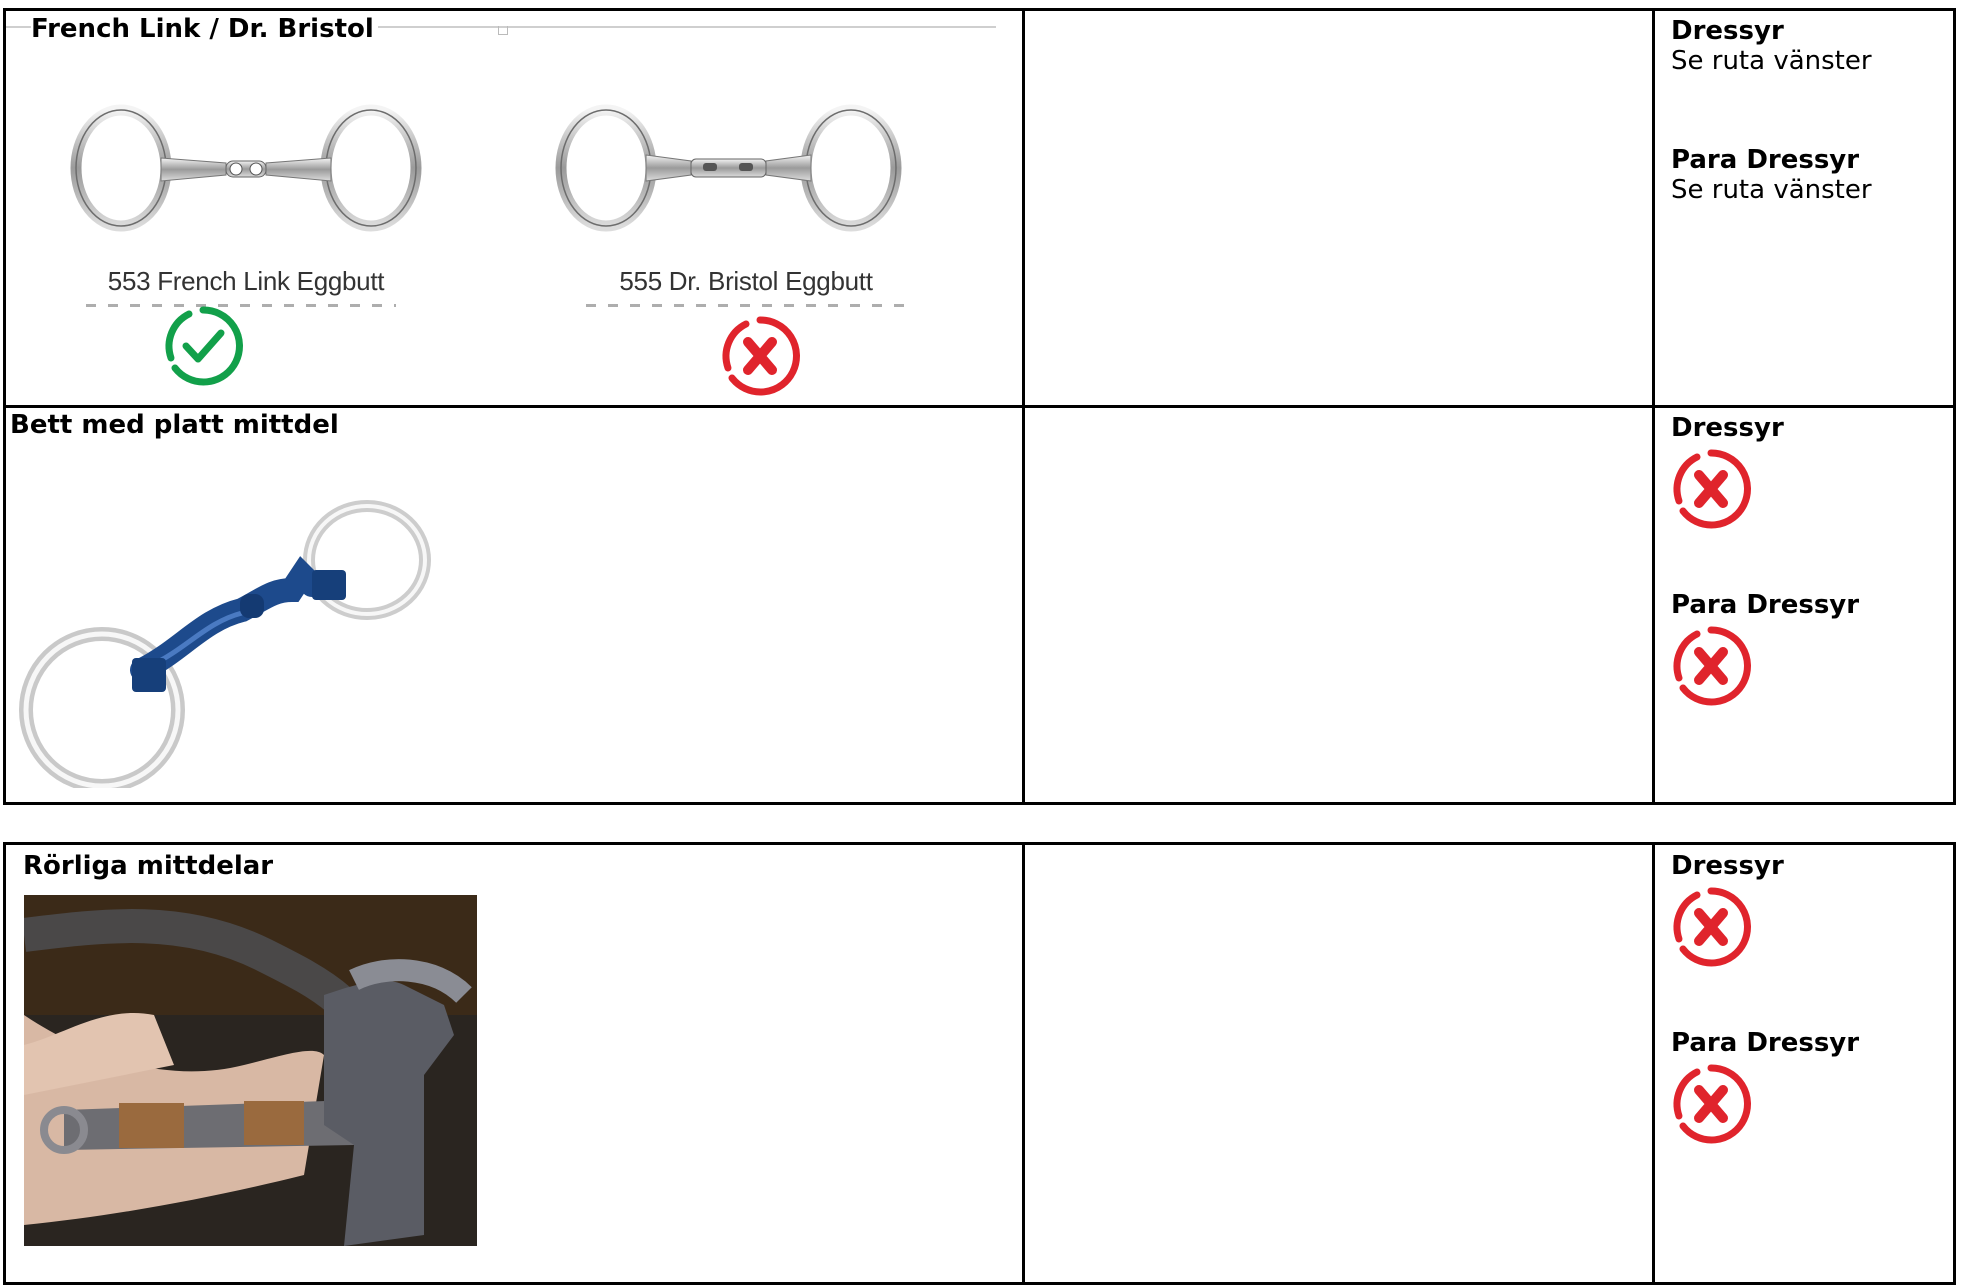 This screenshot has width=1961, height=1285. I want to click on check-circle-icon, so click(203, 346).